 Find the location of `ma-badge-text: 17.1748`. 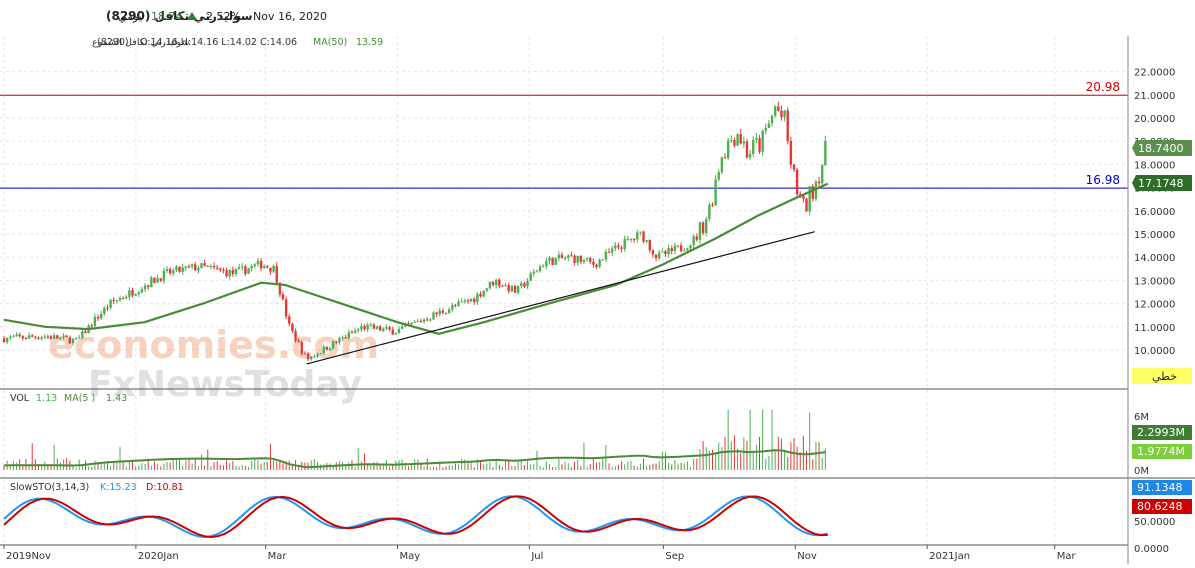

ma-badge-text: 17.1748 is located at coordinates (1161, 183).